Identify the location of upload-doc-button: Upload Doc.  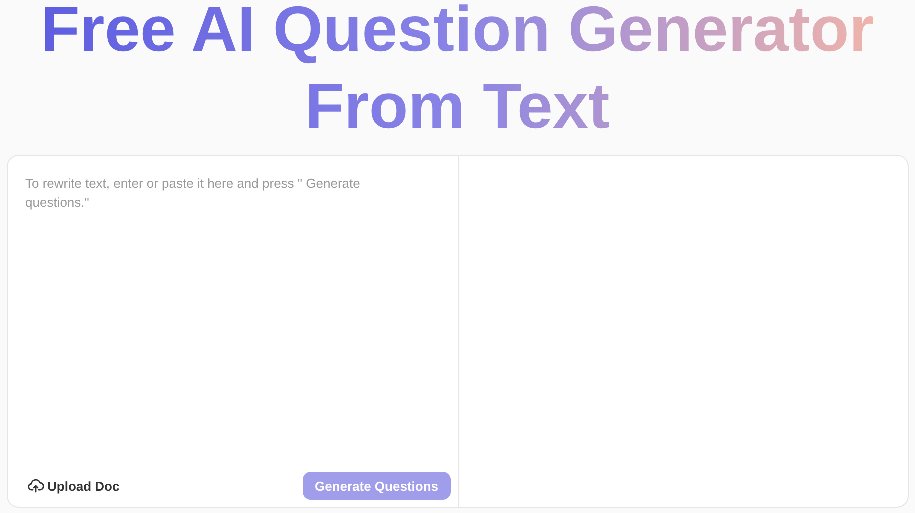
(74, 486).